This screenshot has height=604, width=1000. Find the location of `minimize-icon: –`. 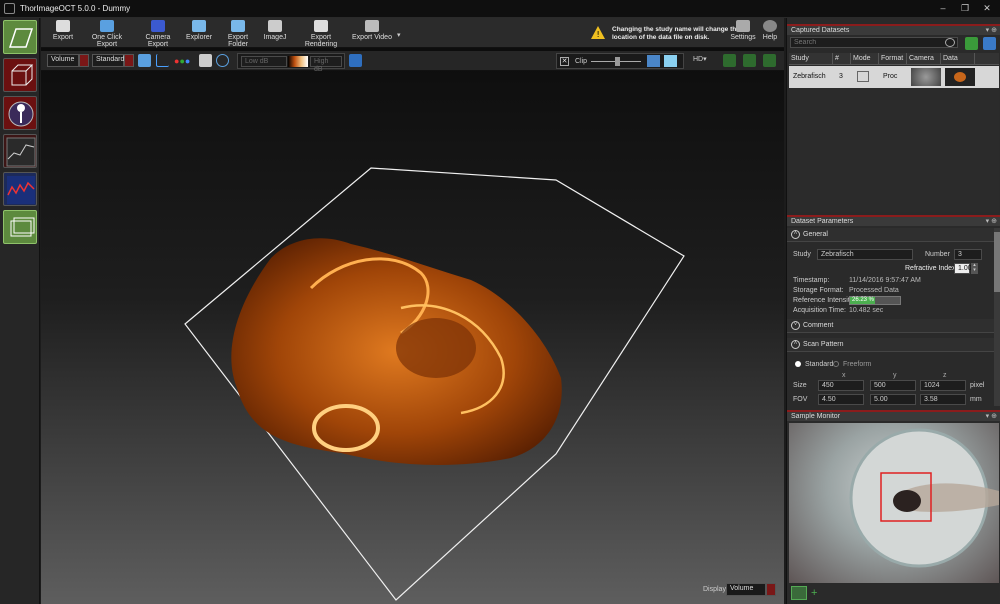

minimize-icon: – is located at coordinates (943, 8).